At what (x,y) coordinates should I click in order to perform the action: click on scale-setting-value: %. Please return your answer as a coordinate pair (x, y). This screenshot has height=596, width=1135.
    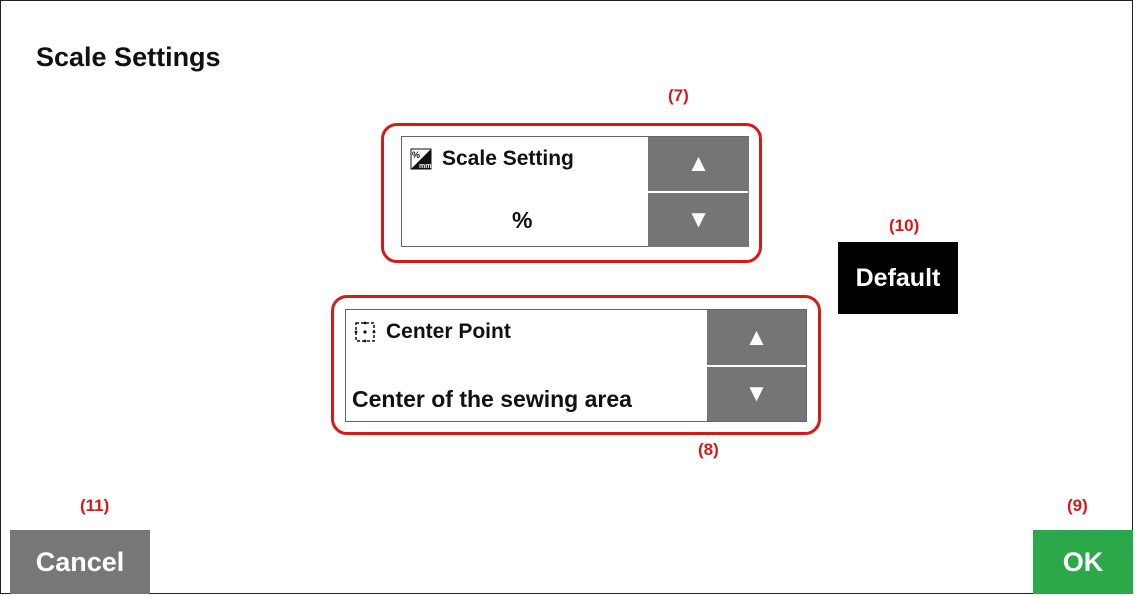
    Looking at the image, I should click on (522, 220).